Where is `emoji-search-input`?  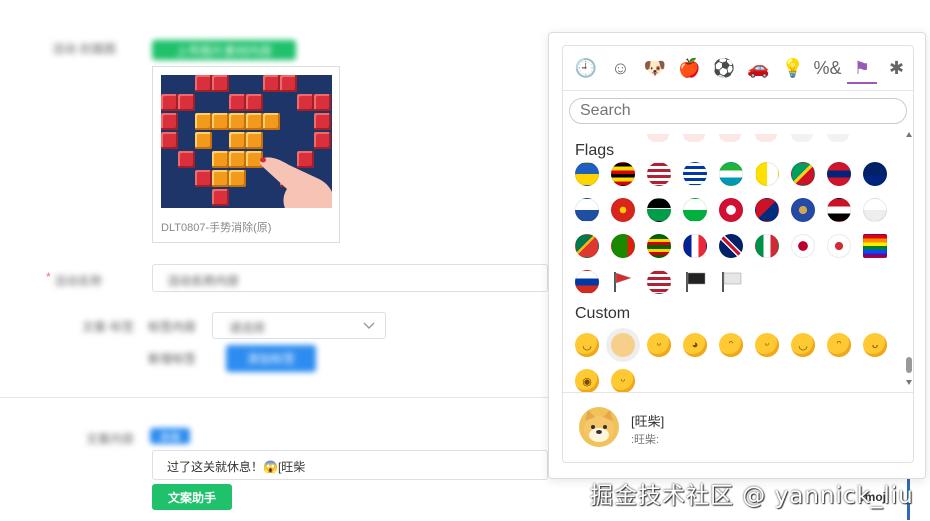 emoji-search-input is located at coordinates (738, 111).